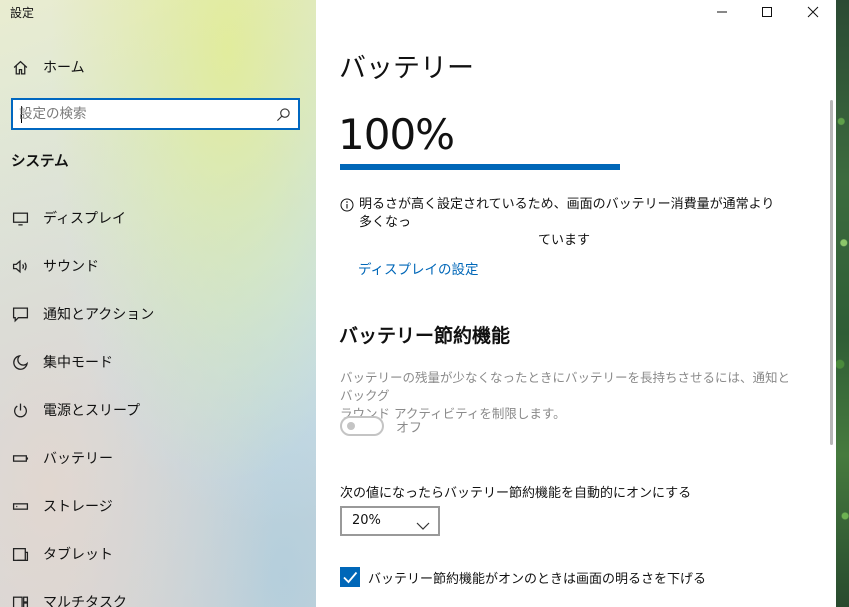 The width and height of the screenshot is (849, 607). I want to click on battery-saver-title: バッテリー節約機能, so click(425, 336).